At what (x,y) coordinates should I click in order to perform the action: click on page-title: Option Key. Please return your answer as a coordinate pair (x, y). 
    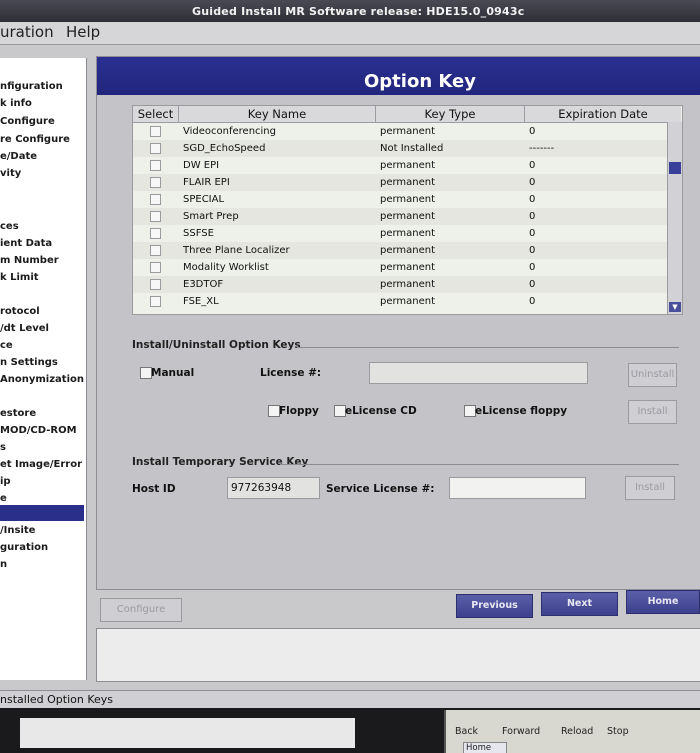
    Looking at the image, I should click on (420, 81).